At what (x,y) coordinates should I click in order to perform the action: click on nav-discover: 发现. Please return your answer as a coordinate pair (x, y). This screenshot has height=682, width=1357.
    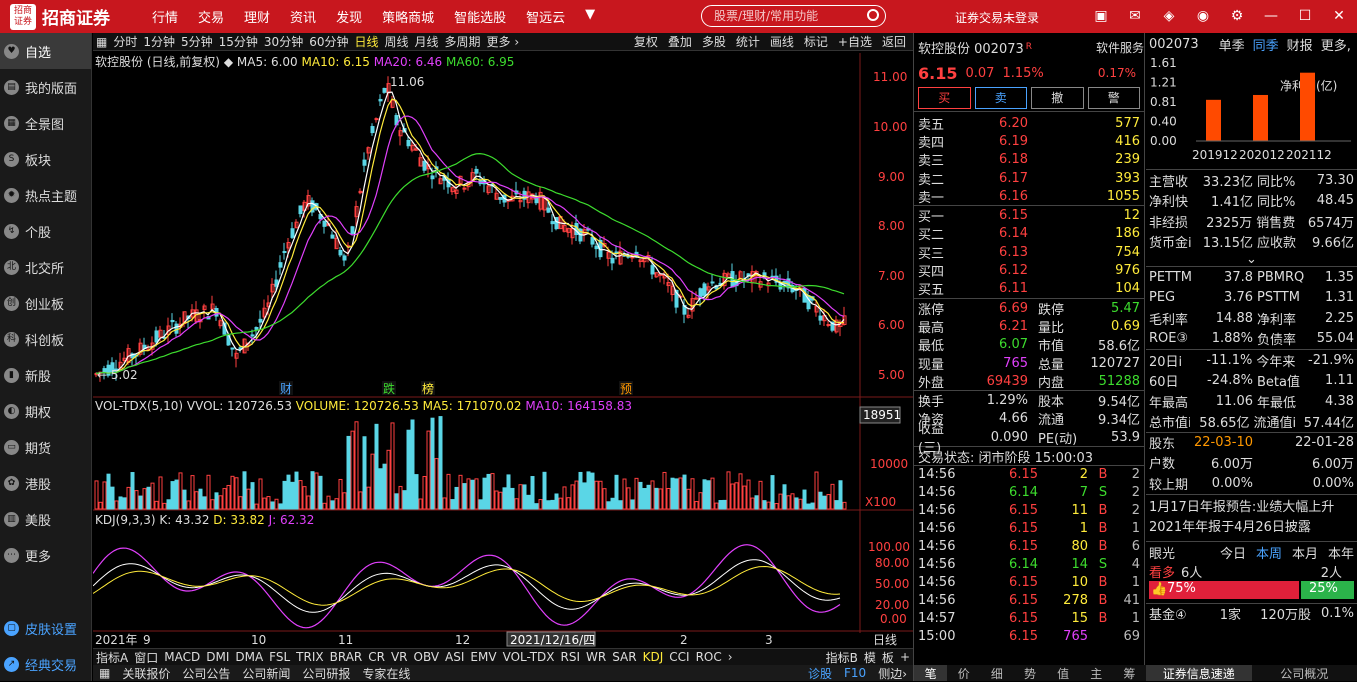
    Looking at the image, I should click on (349, 16).